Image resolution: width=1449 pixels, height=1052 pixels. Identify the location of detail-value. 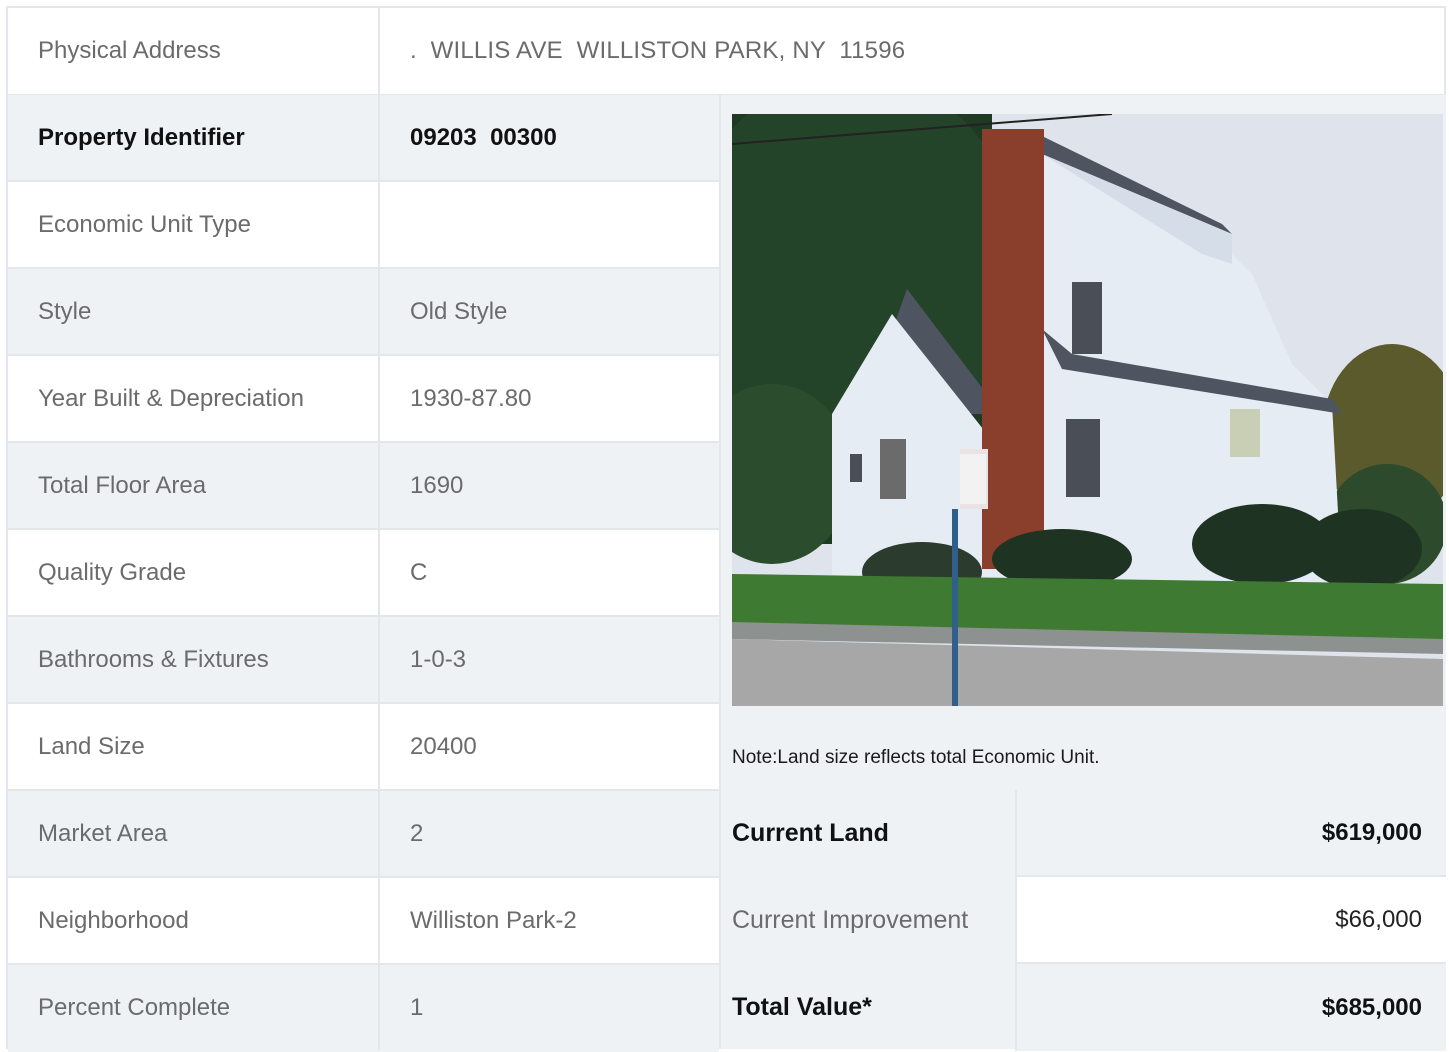
(548, 224).